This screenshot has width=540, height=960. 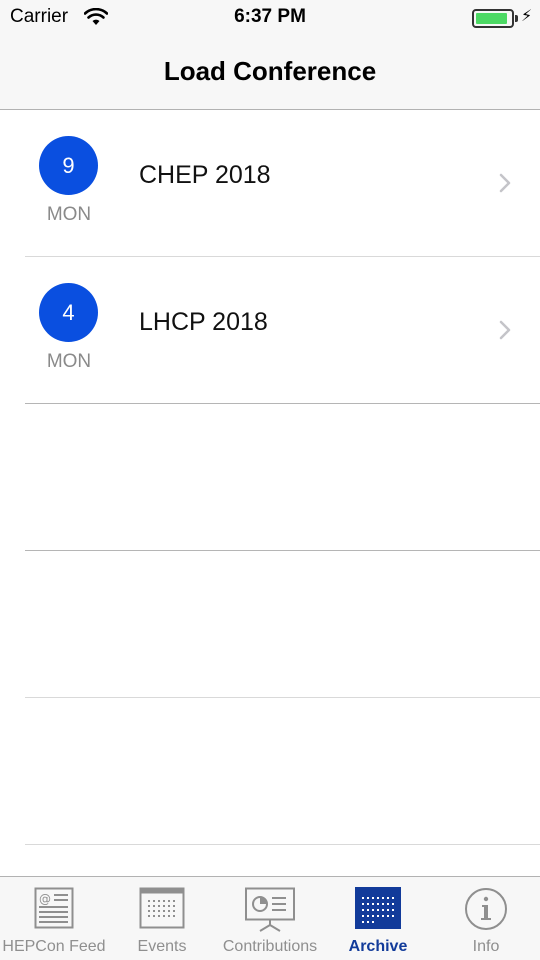 What do you see at coordinates (378, 908) in the screenshot?
I see `archive-calendar-icon` at bounding box center [378, 908].